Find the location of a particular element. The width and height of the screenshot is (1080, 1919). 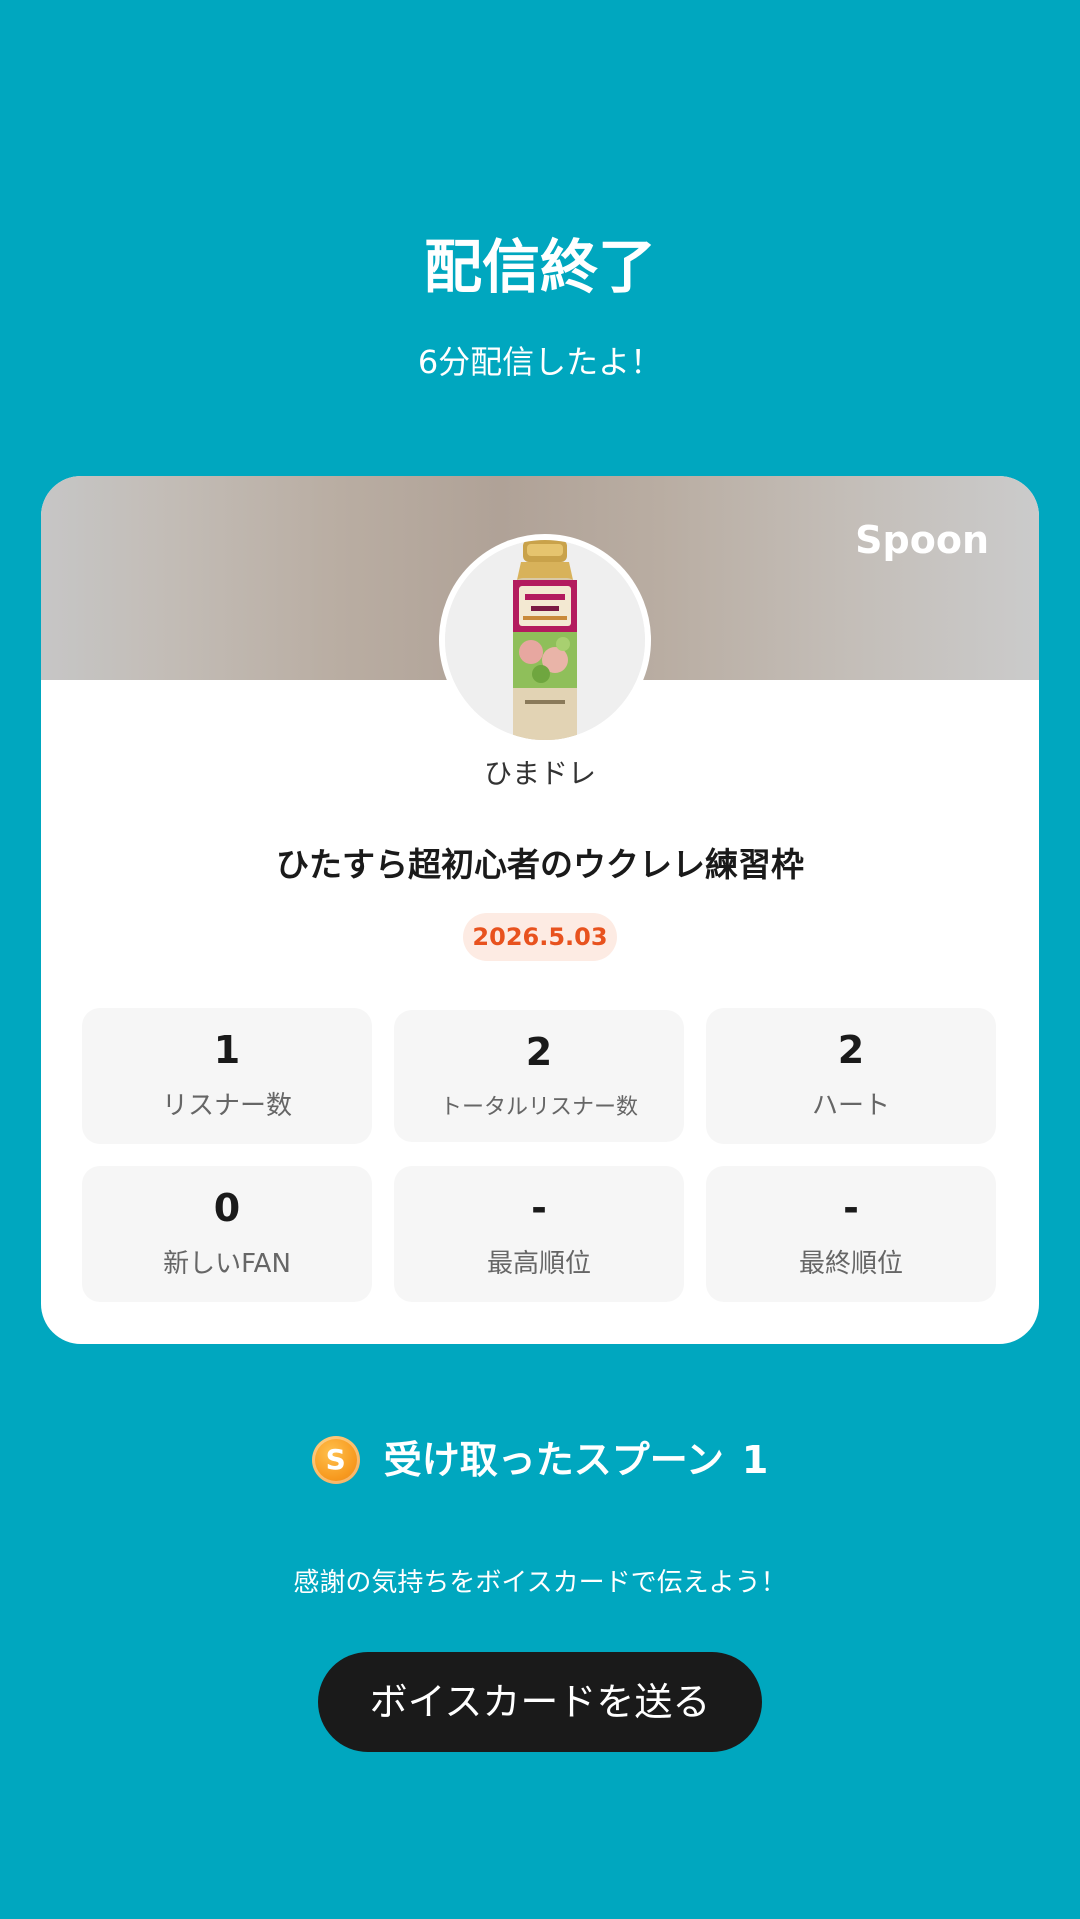

dressing-bottle-image is located at coordinates (545, 640).